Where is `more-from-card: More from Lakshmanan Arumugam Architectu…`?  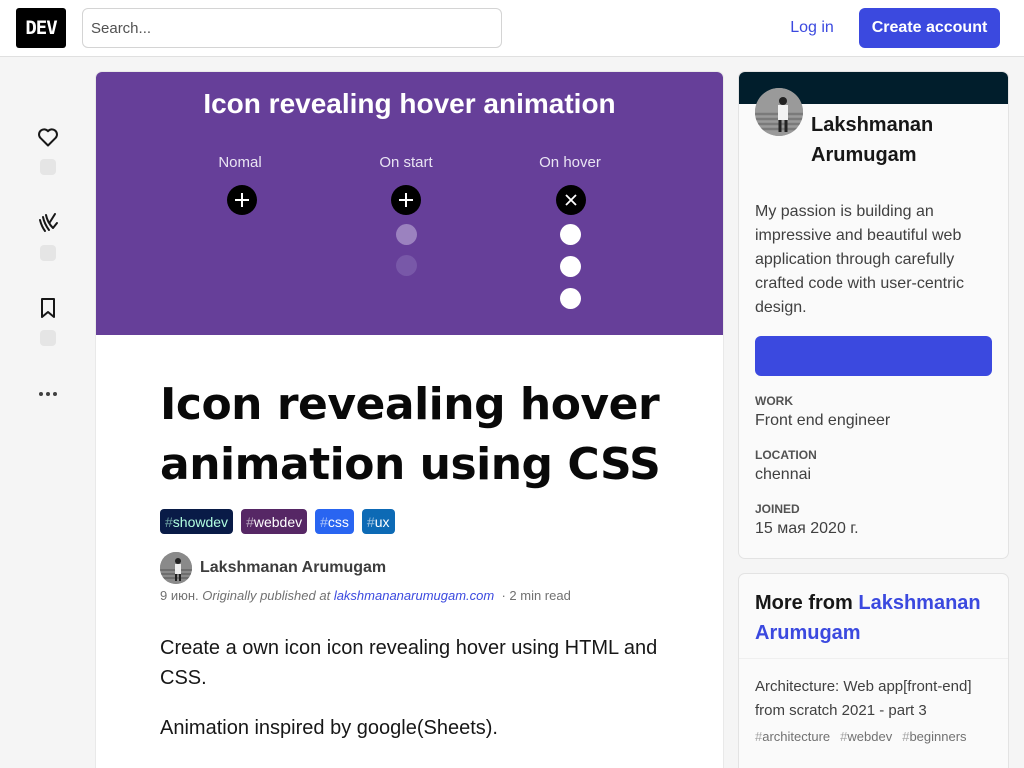
more-from-card: More from Lakshmanan Arumugam Architectu… is located at coordinates (873, 671).